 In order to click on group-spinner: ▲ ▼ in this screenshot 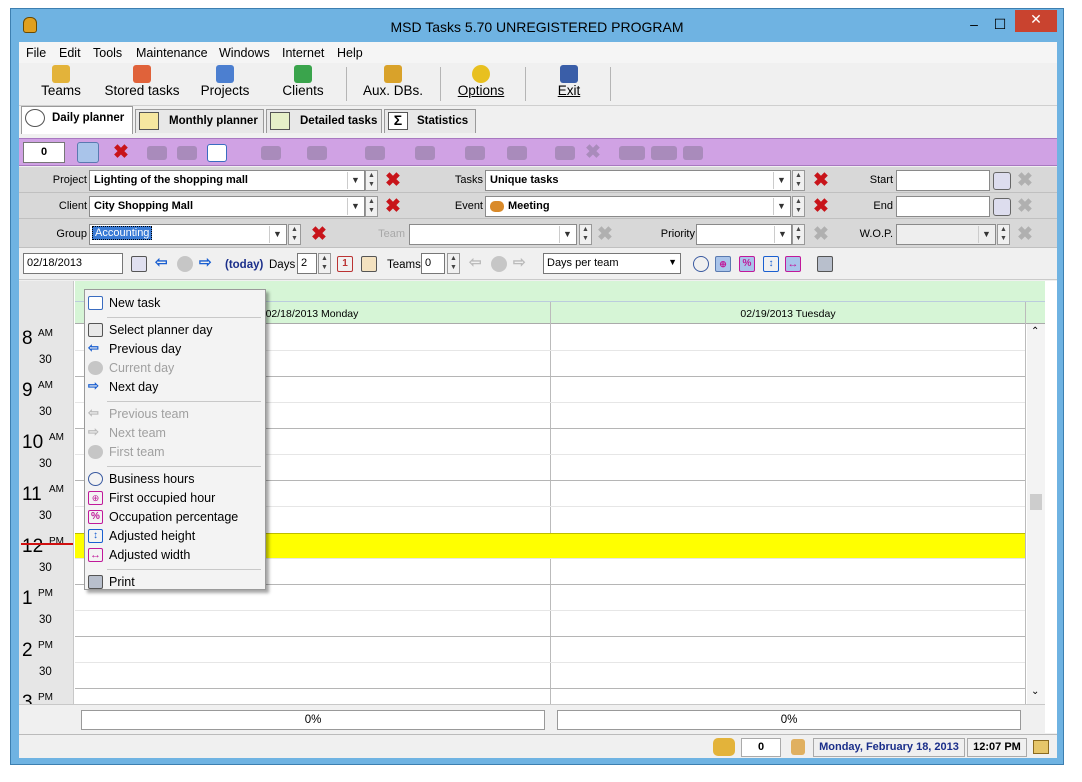, I will do `click(294, 234)`.